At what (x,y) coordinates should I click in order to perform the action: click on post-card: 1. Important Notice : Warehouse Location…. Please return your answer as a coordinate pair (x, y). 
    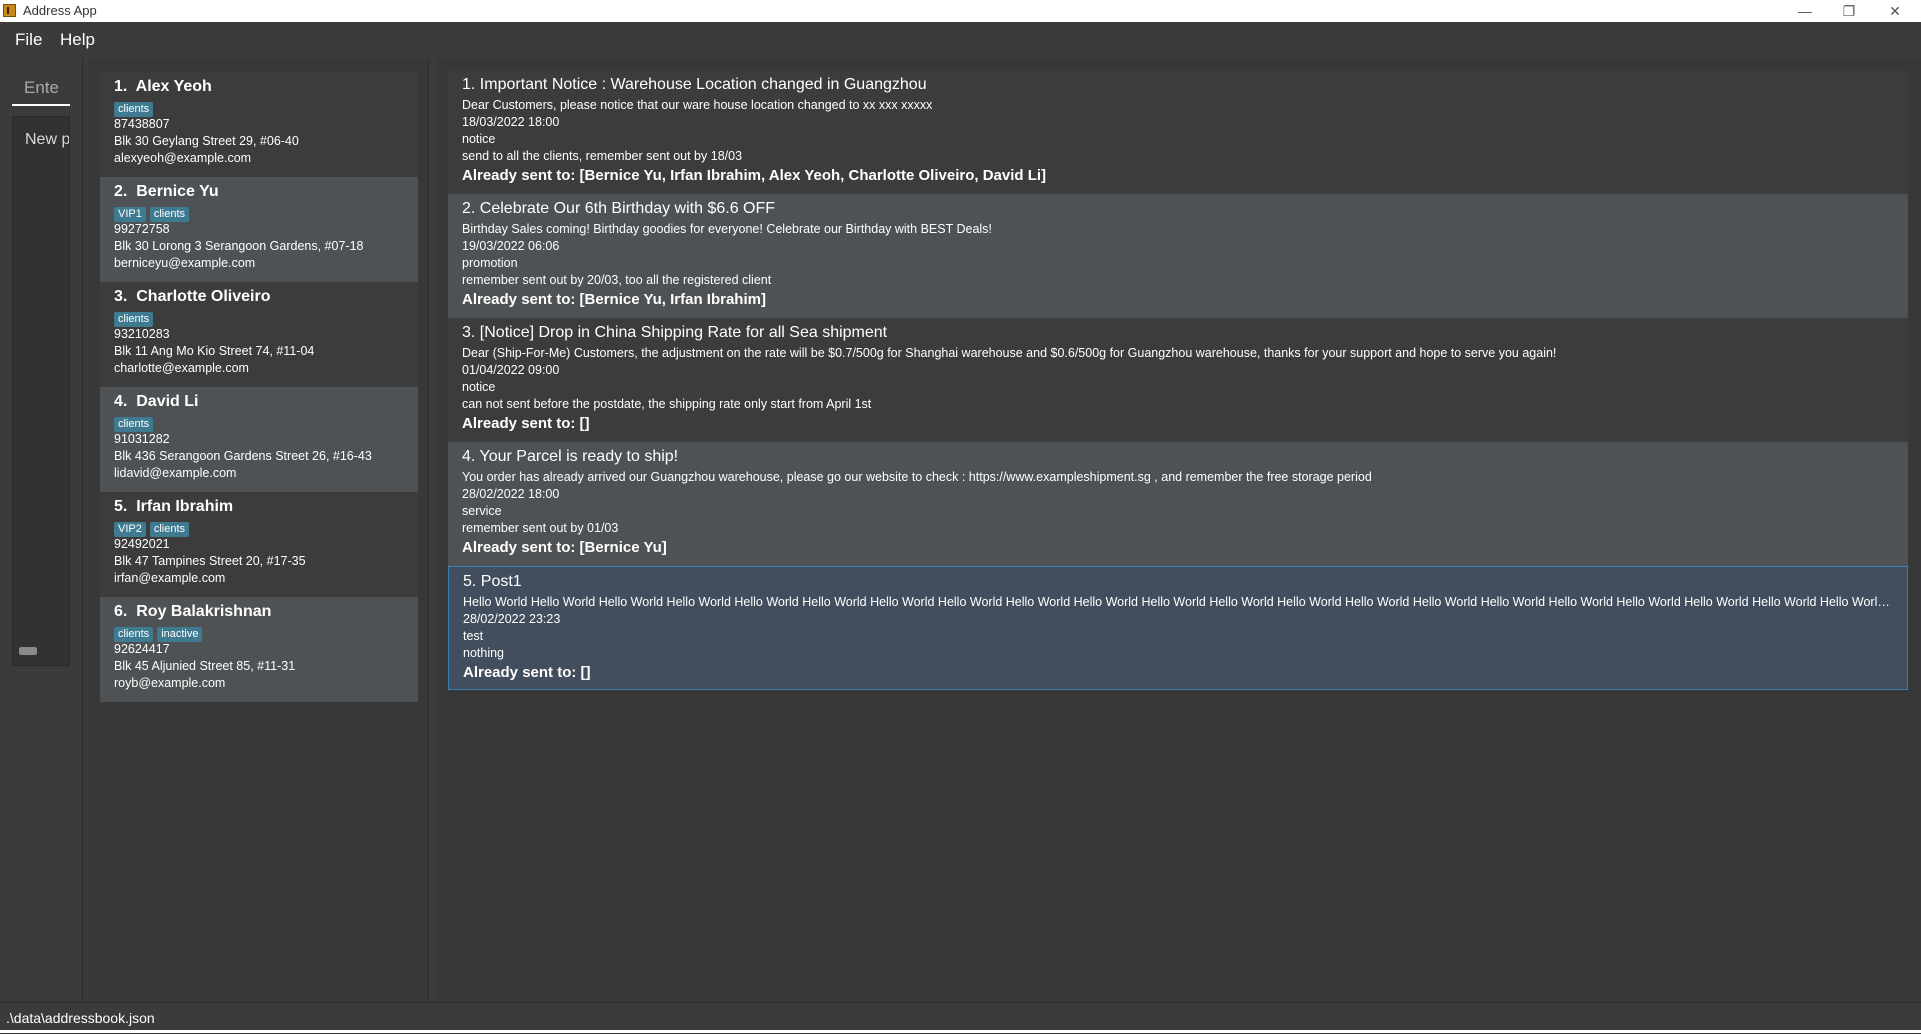
    Looking at the image, I should click on (1178, 132).